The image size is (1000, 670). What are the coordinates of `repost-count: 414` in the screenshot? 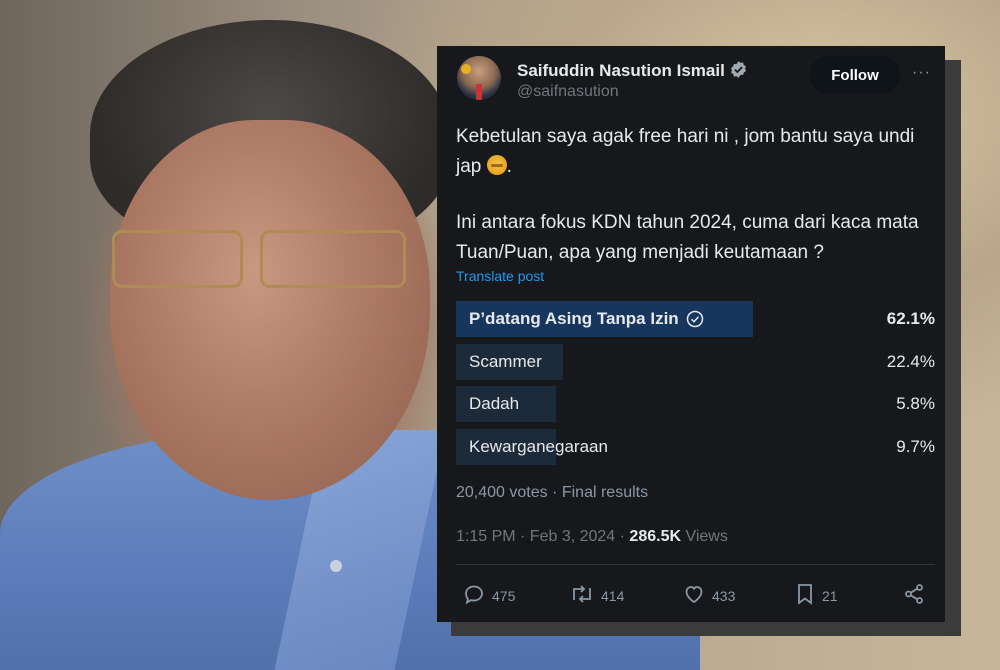 It's located at (613, 595).